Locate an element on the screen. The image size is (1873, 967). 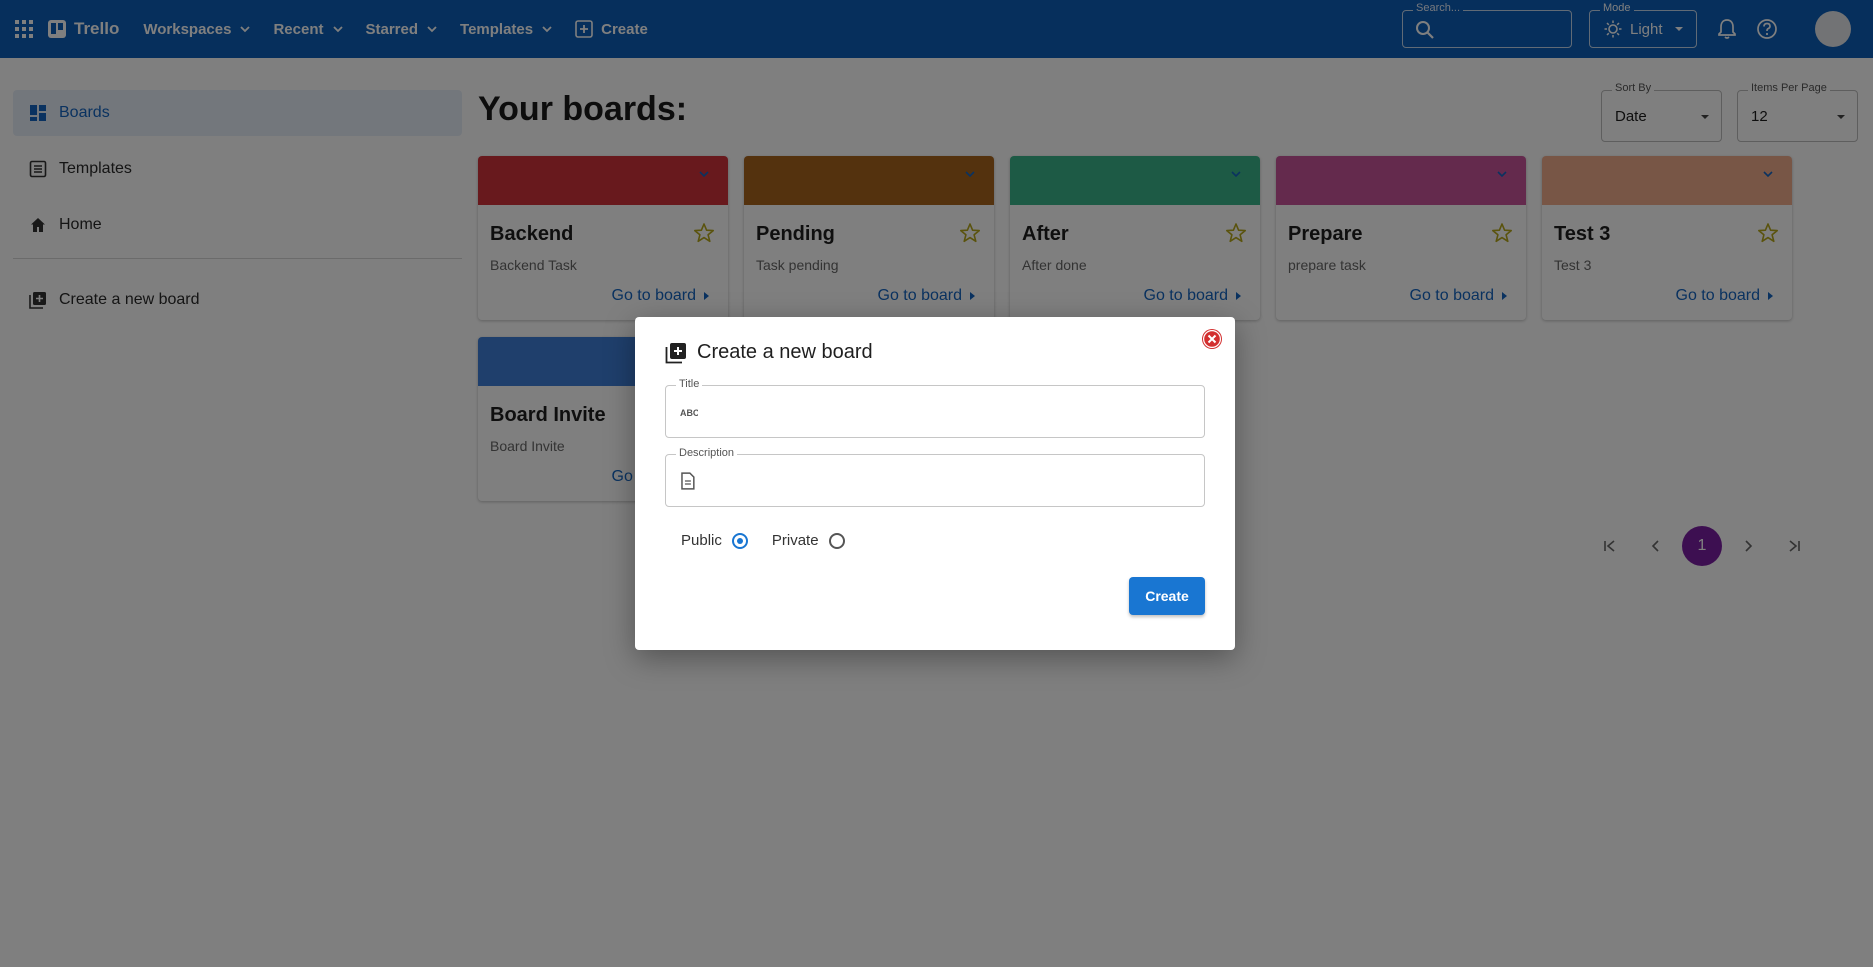
dialog-title: Create a new board is located at coordinates (769, 352).